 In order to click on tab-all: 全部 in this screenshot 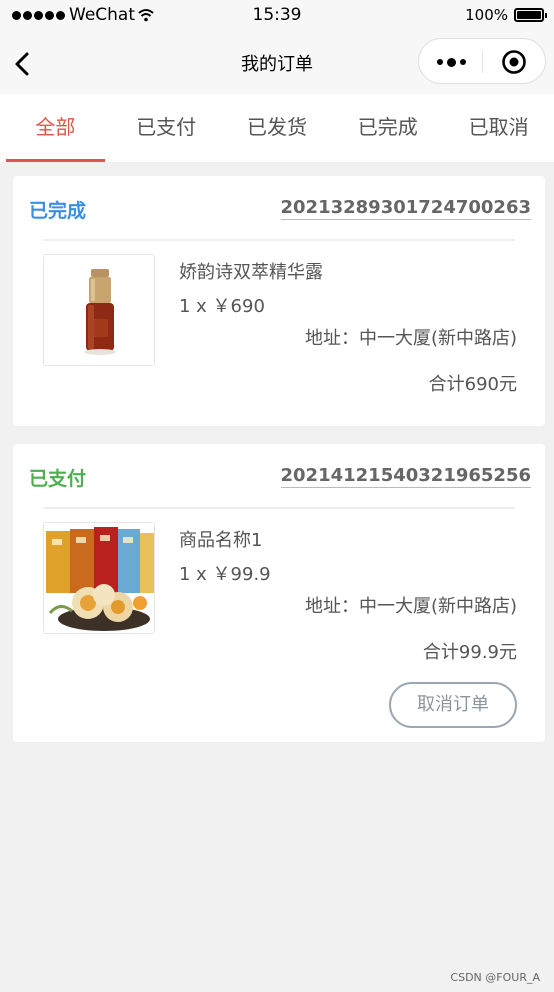, I will do `click(55, 128)`.